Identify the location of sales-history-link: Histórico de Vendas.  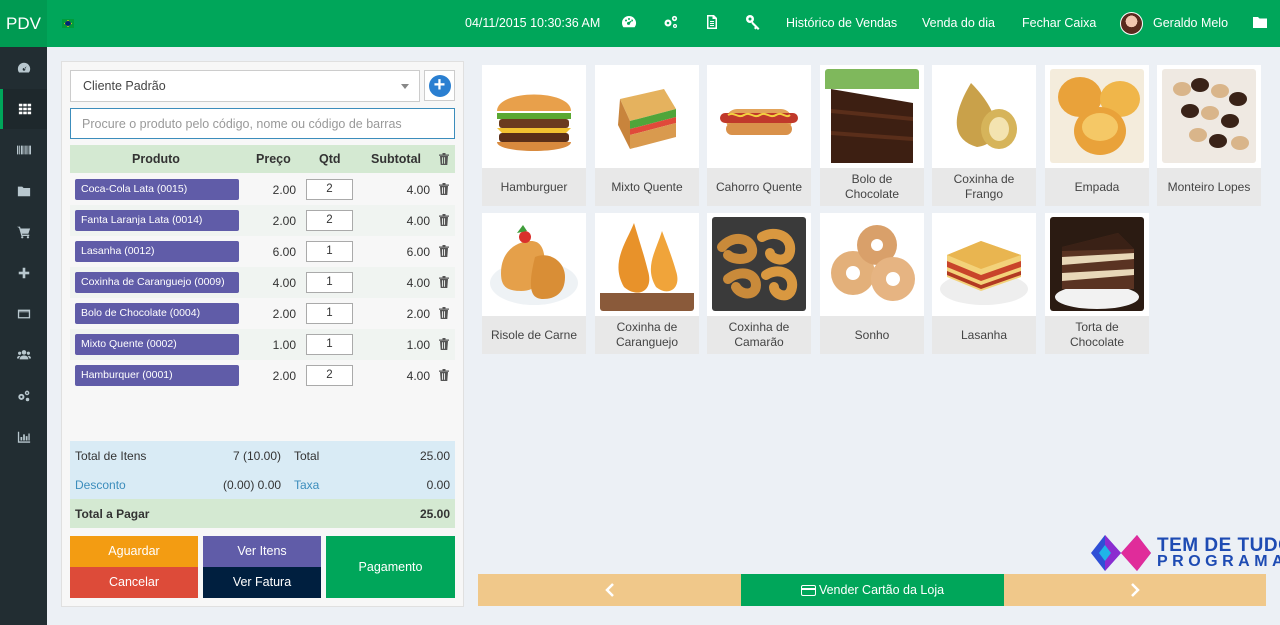
(841, 23).